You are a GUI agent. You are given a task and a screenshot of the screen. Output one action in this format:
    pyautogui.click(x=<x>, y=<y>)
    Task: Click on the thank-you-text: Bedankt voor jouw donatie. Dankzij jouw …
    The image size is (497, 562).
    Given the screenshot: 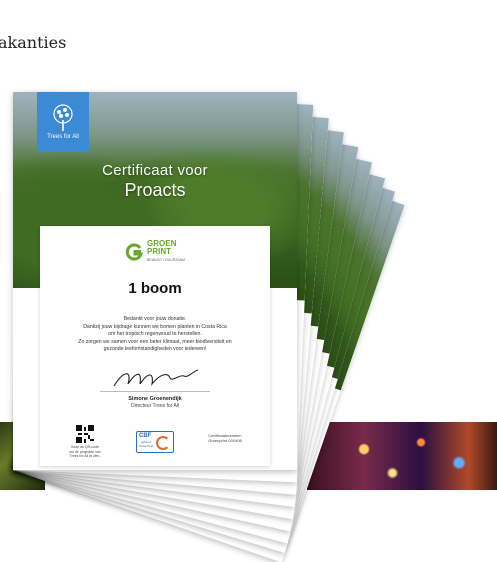 What is the action you would take?
    pyautogui.click(x=155, y=334)
    